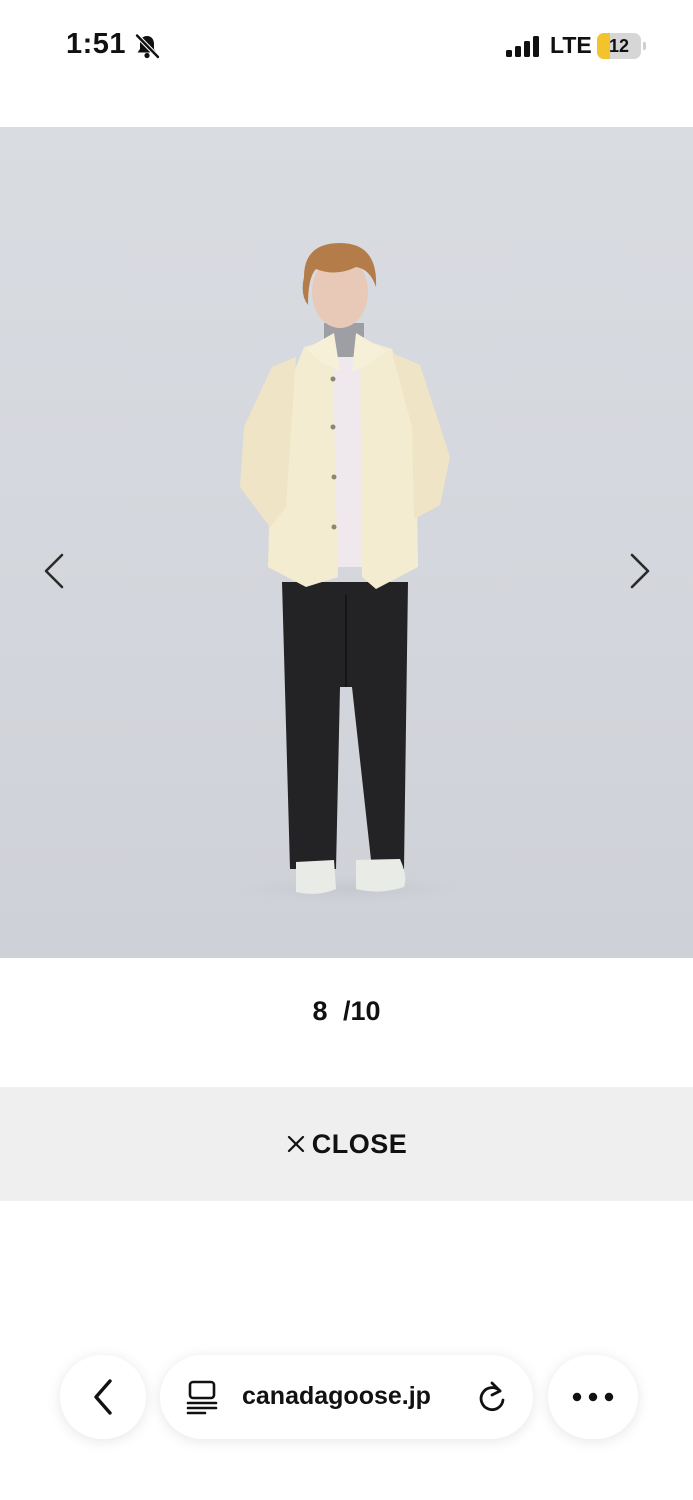 This screenshot has height=1500, width=693. I want to click on close-button: CLOSE, so click(346, 1144).